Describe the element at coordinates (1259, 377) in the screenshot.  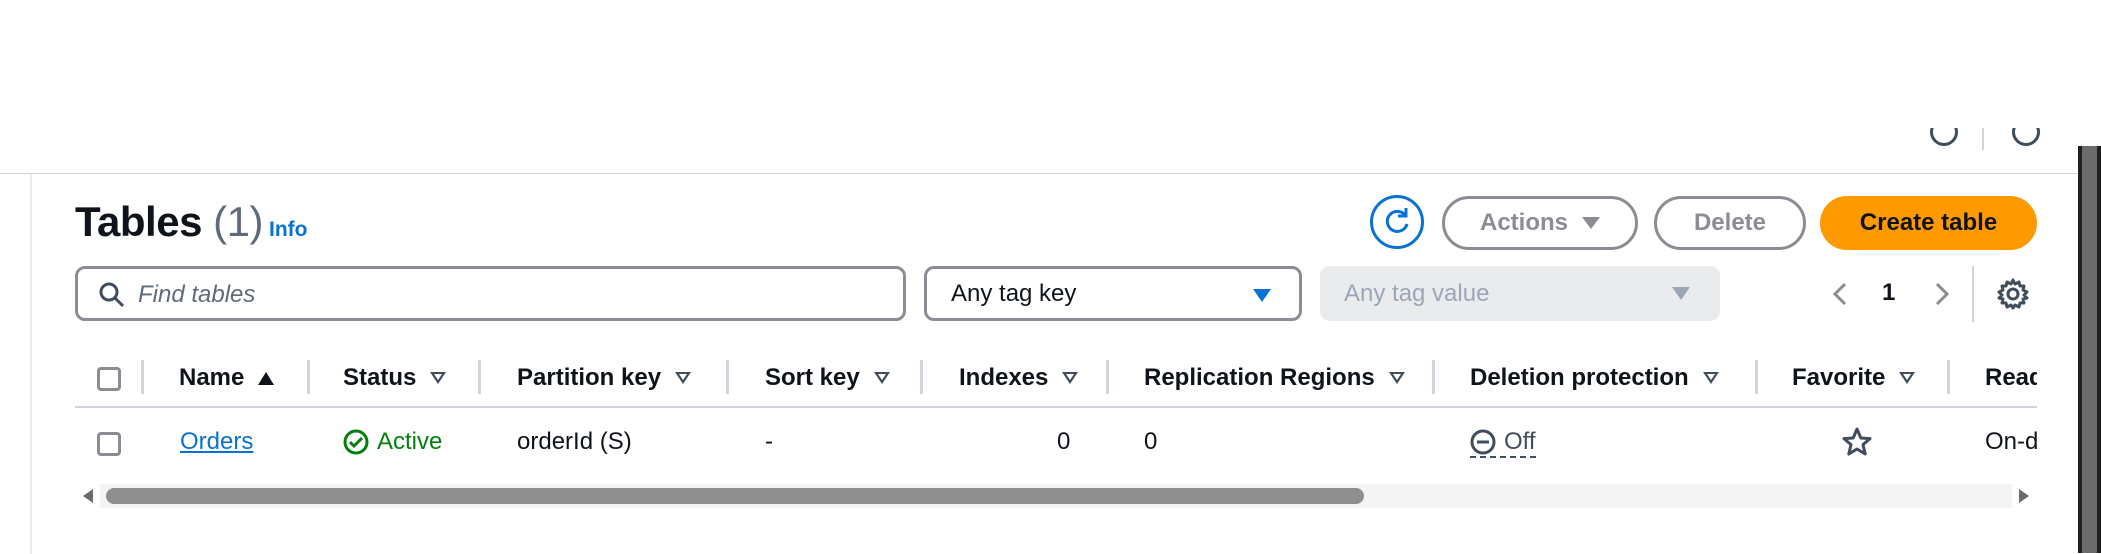
I see `column-label: Replication Regions` at that location.